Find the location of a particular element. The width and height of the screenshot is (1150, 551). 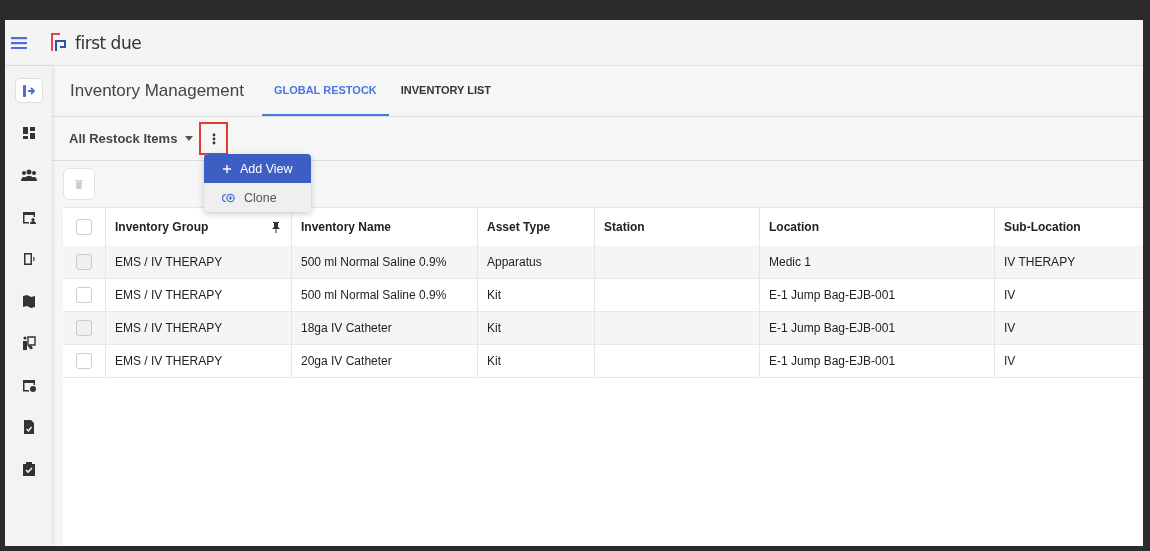

column-header: Sub-Location is located at coordinates (1042, 227).